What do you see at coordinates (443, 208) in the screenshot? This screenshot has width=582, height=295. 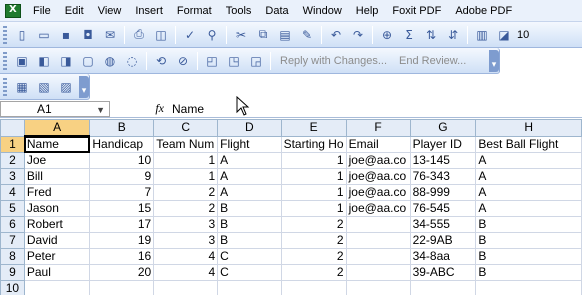 I see `cell: 76-545` at bounding box center [443, 208].